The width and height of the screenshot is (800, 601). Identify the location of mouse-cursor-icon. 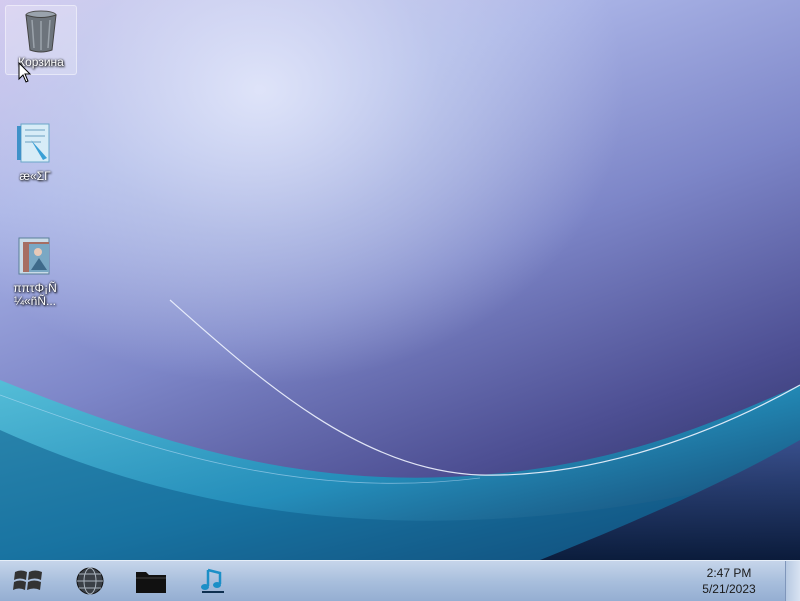
(25, 72).